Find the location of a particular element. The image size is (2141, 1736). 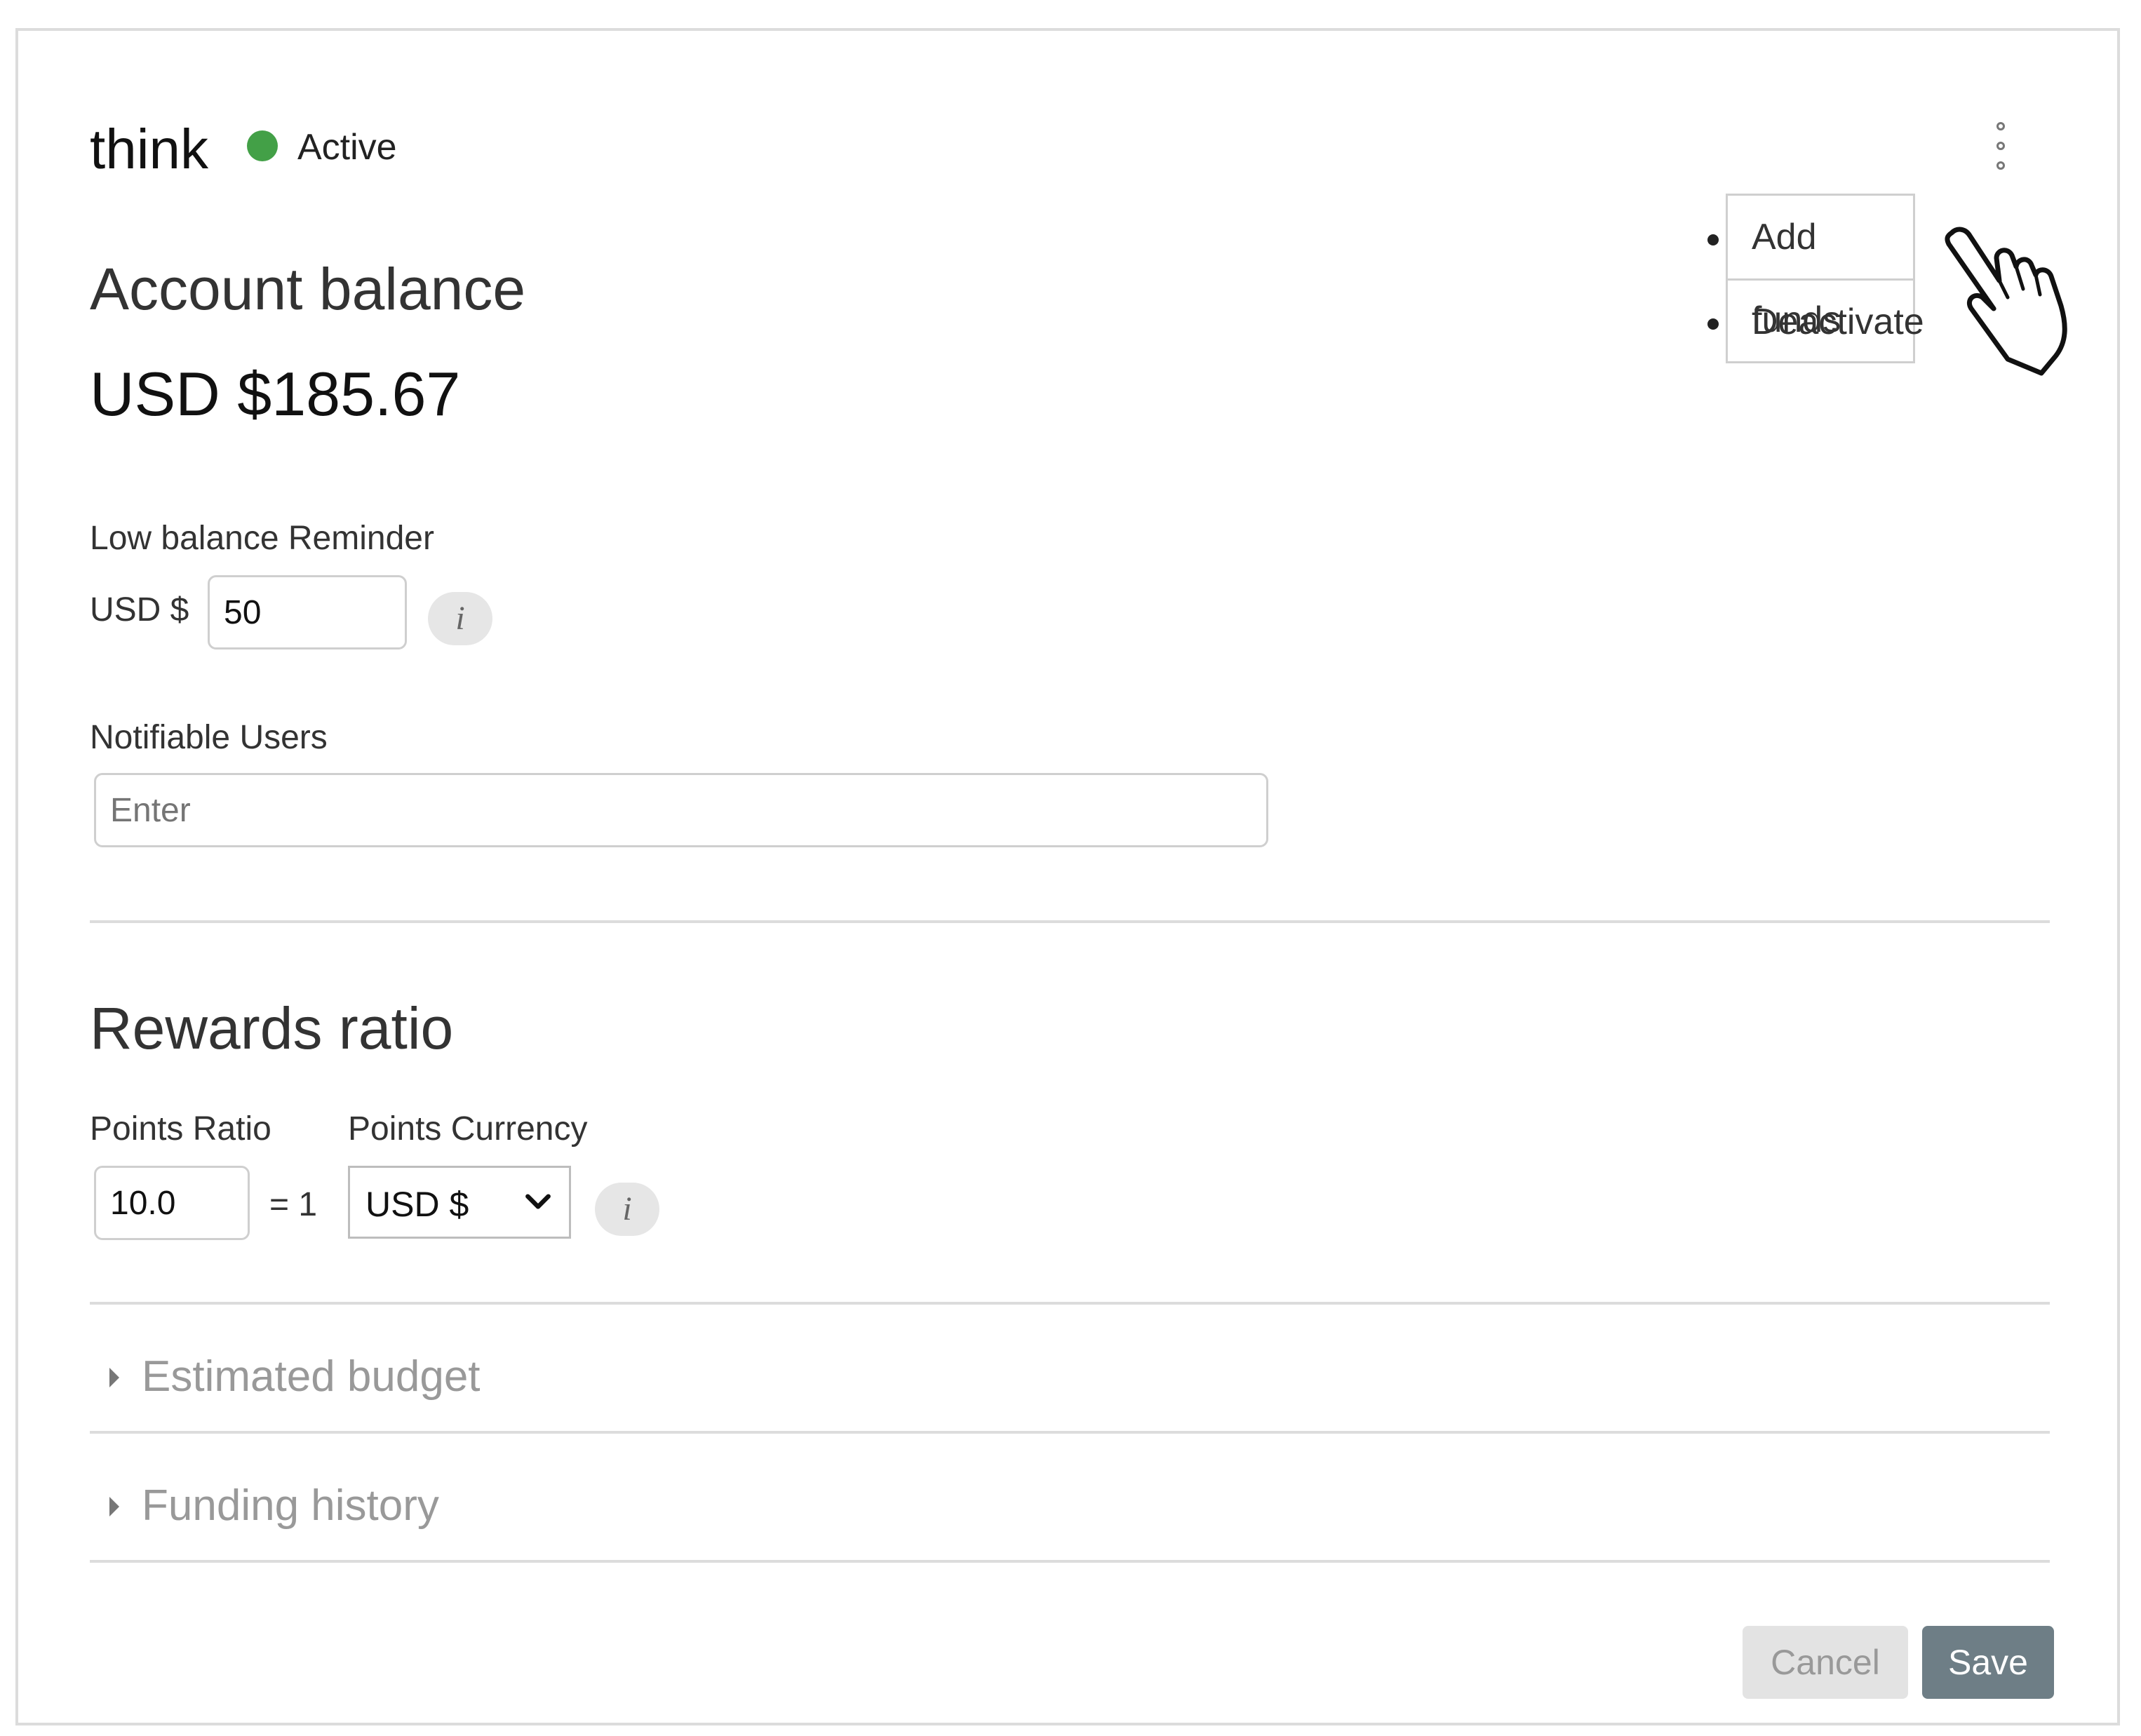

points-ratio-label: Points Ratio is located at coordinates (180, 1129).